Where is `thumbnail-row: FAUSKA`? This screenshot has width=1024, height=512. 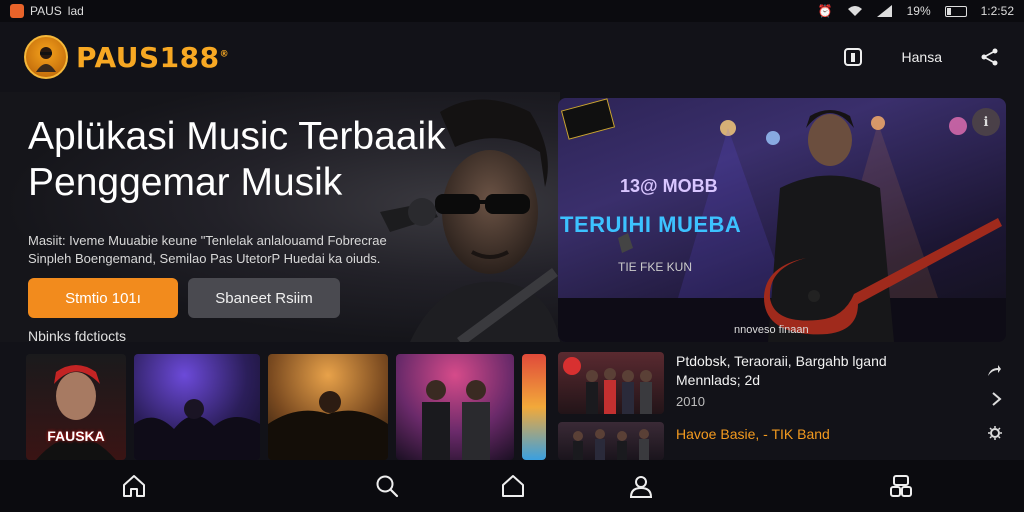
thumbnail-row: FAUSKA is located at coordinates (286, 407).